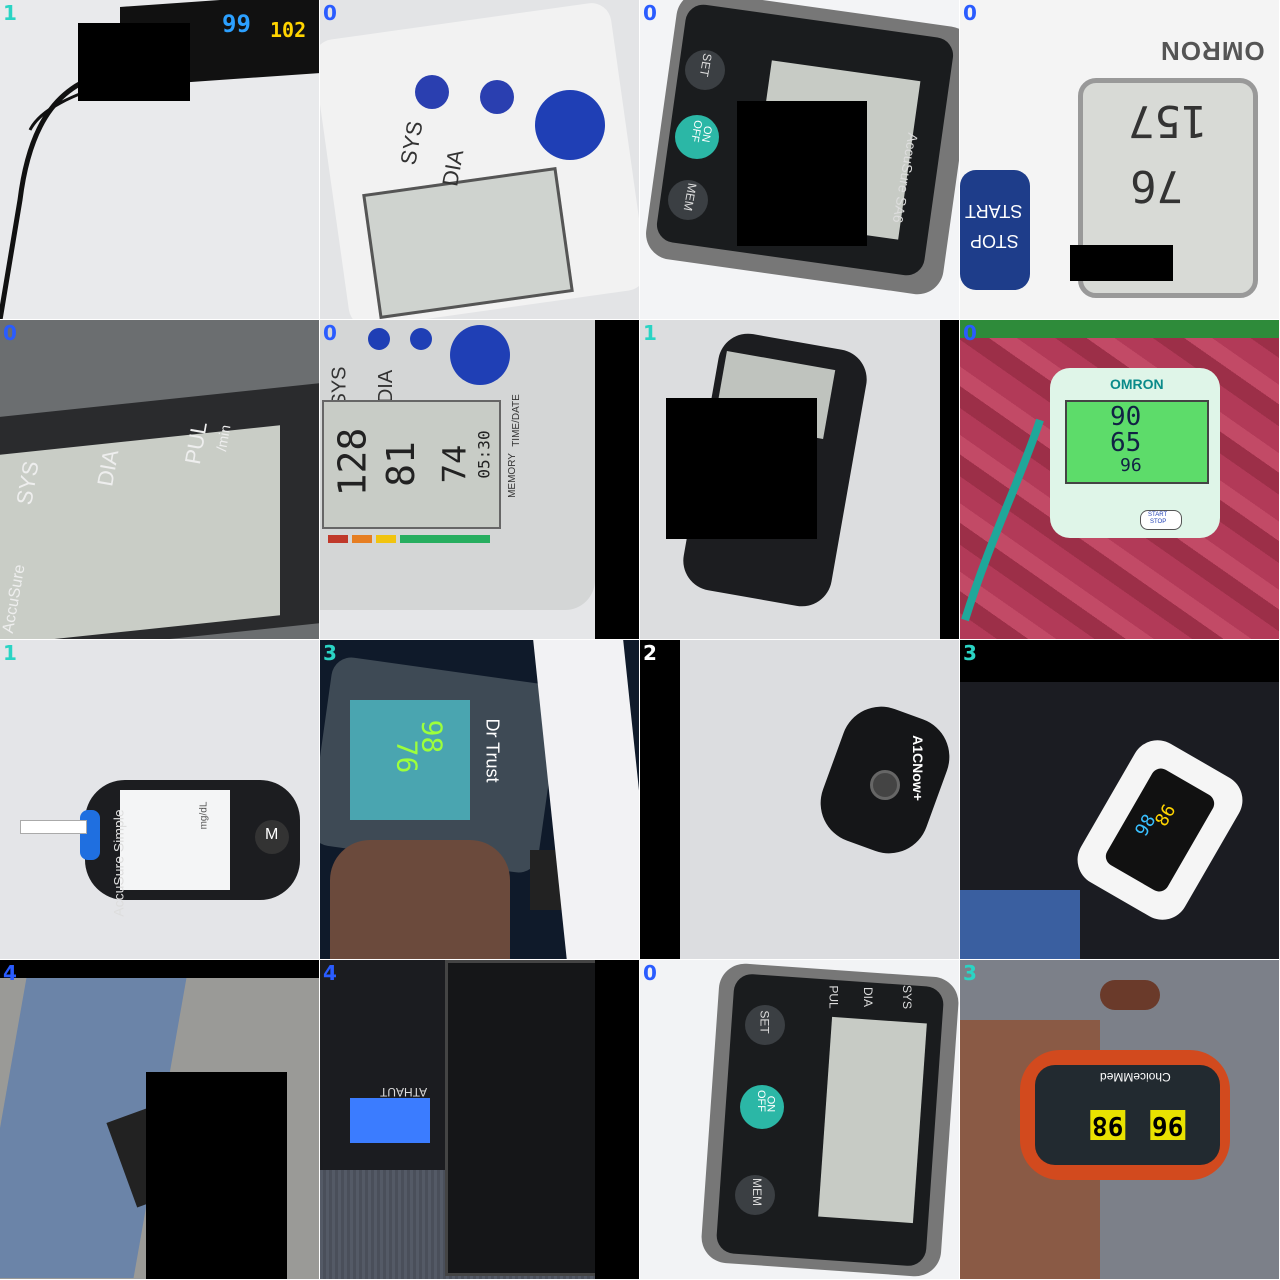 Image resolution: width=1280 pixels, height=1280 pixels. What do you see at coordinates (1002, 520) in the screenshot?
I see `cuff-tube` at bounding box center [1002, 520].